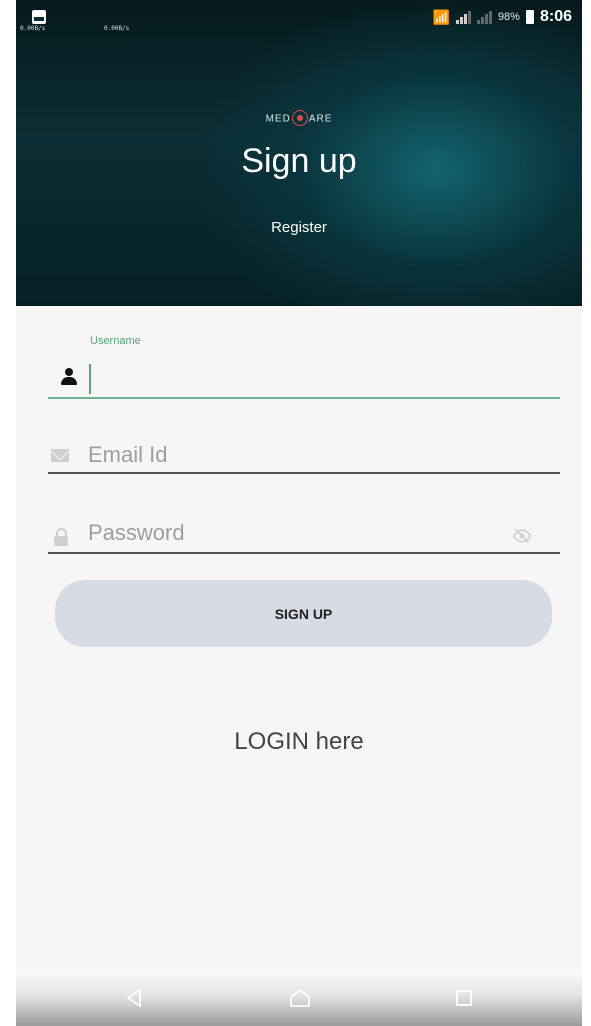 Image resolution: width=591 pixels, height=1026 pixels. I want to click on lock-icon, so click(61, 537).